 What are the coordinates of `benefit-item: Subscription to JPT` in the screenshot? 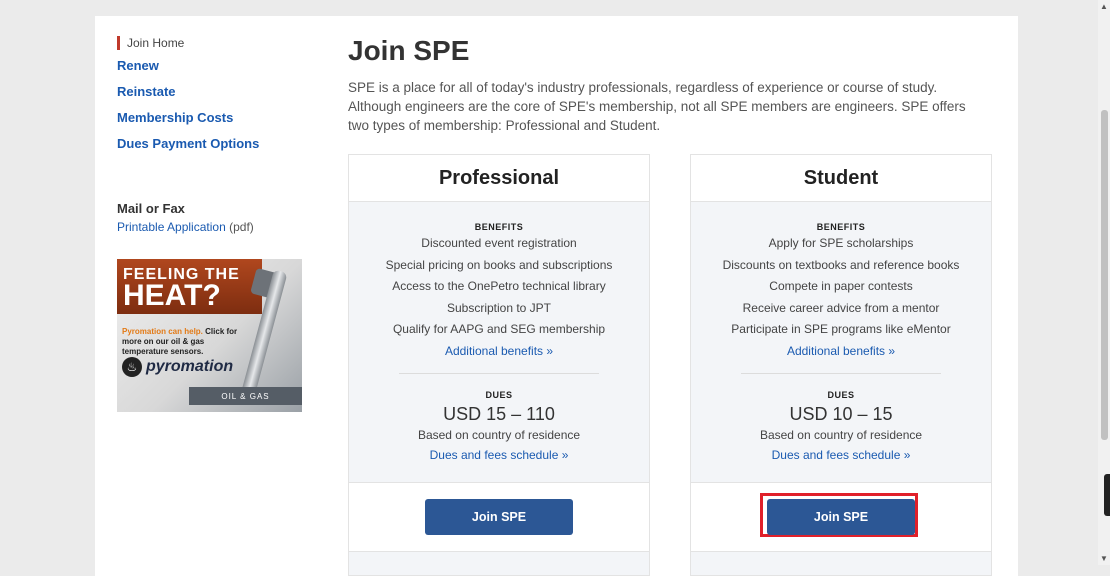 It's located at (499, 307).